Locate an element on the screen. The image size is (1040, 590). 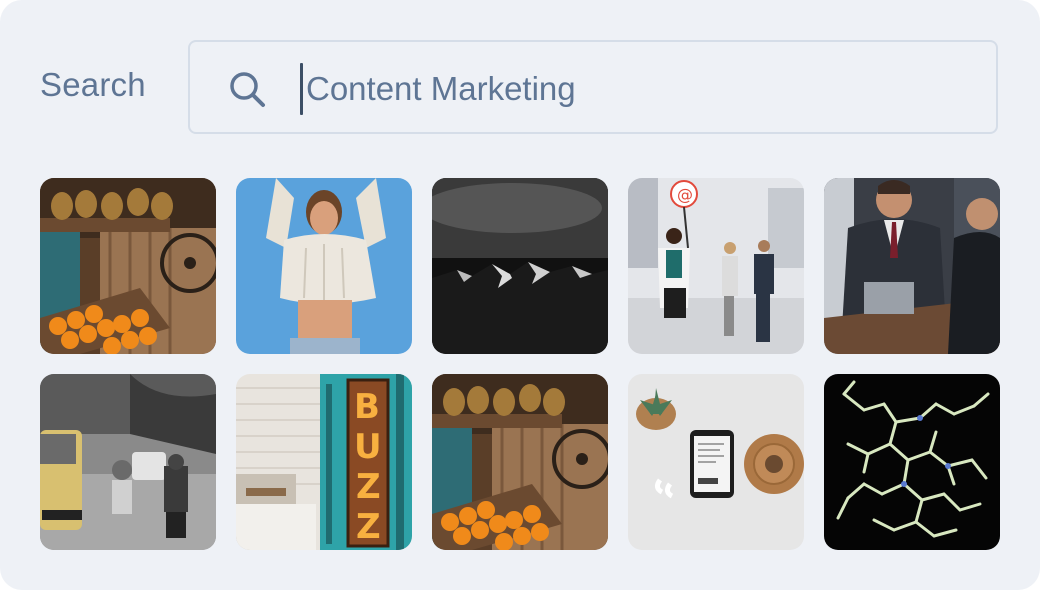
svg-text: B is located at coordinates (367, 407).